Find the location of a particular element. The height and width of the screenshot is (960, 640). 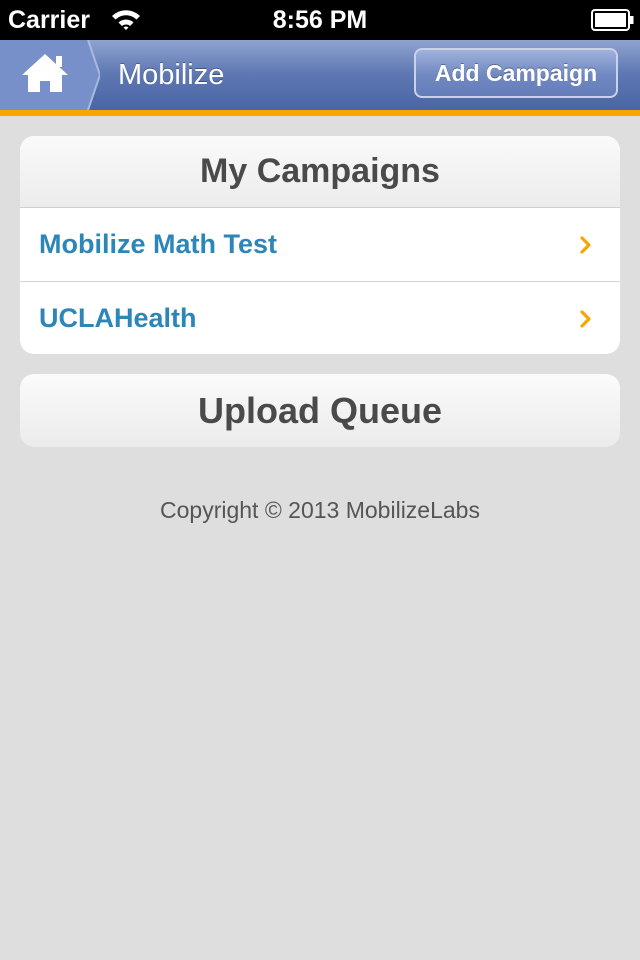

battery-icon is located at coordinates (613, 20).